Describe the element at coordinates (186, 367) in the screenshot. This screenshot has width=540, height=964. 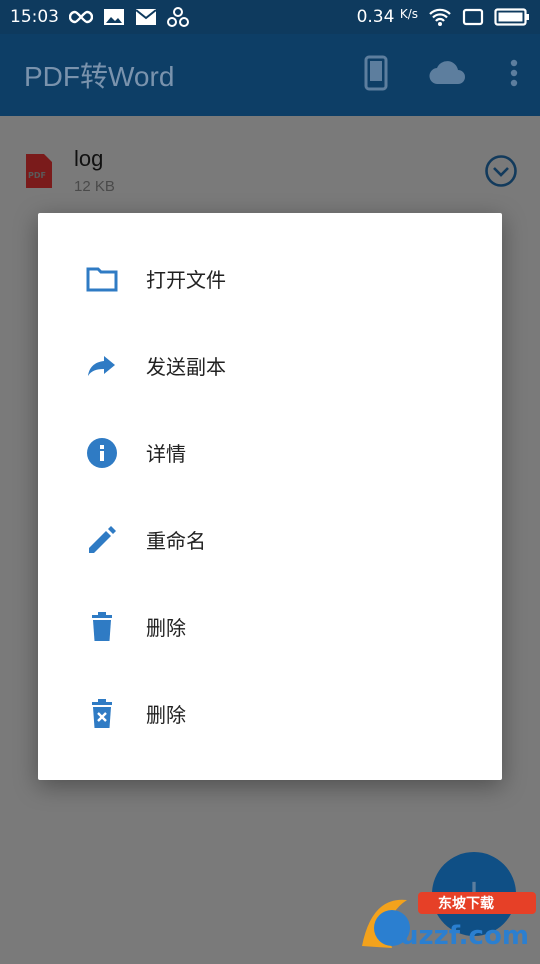
I see `menu-item-label: 发送副本` at that location.